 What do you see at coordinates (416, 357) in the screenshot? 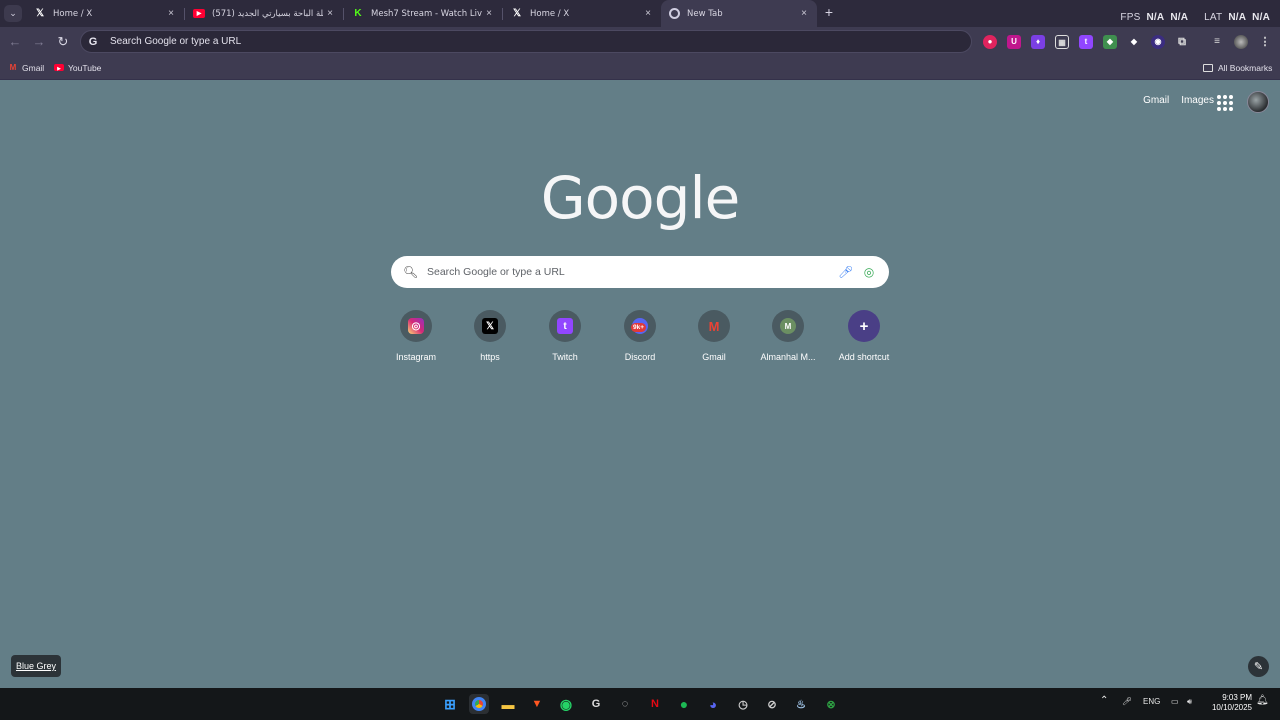
I see `shortcut-label: Instagram` at bounding box center [416, 357].